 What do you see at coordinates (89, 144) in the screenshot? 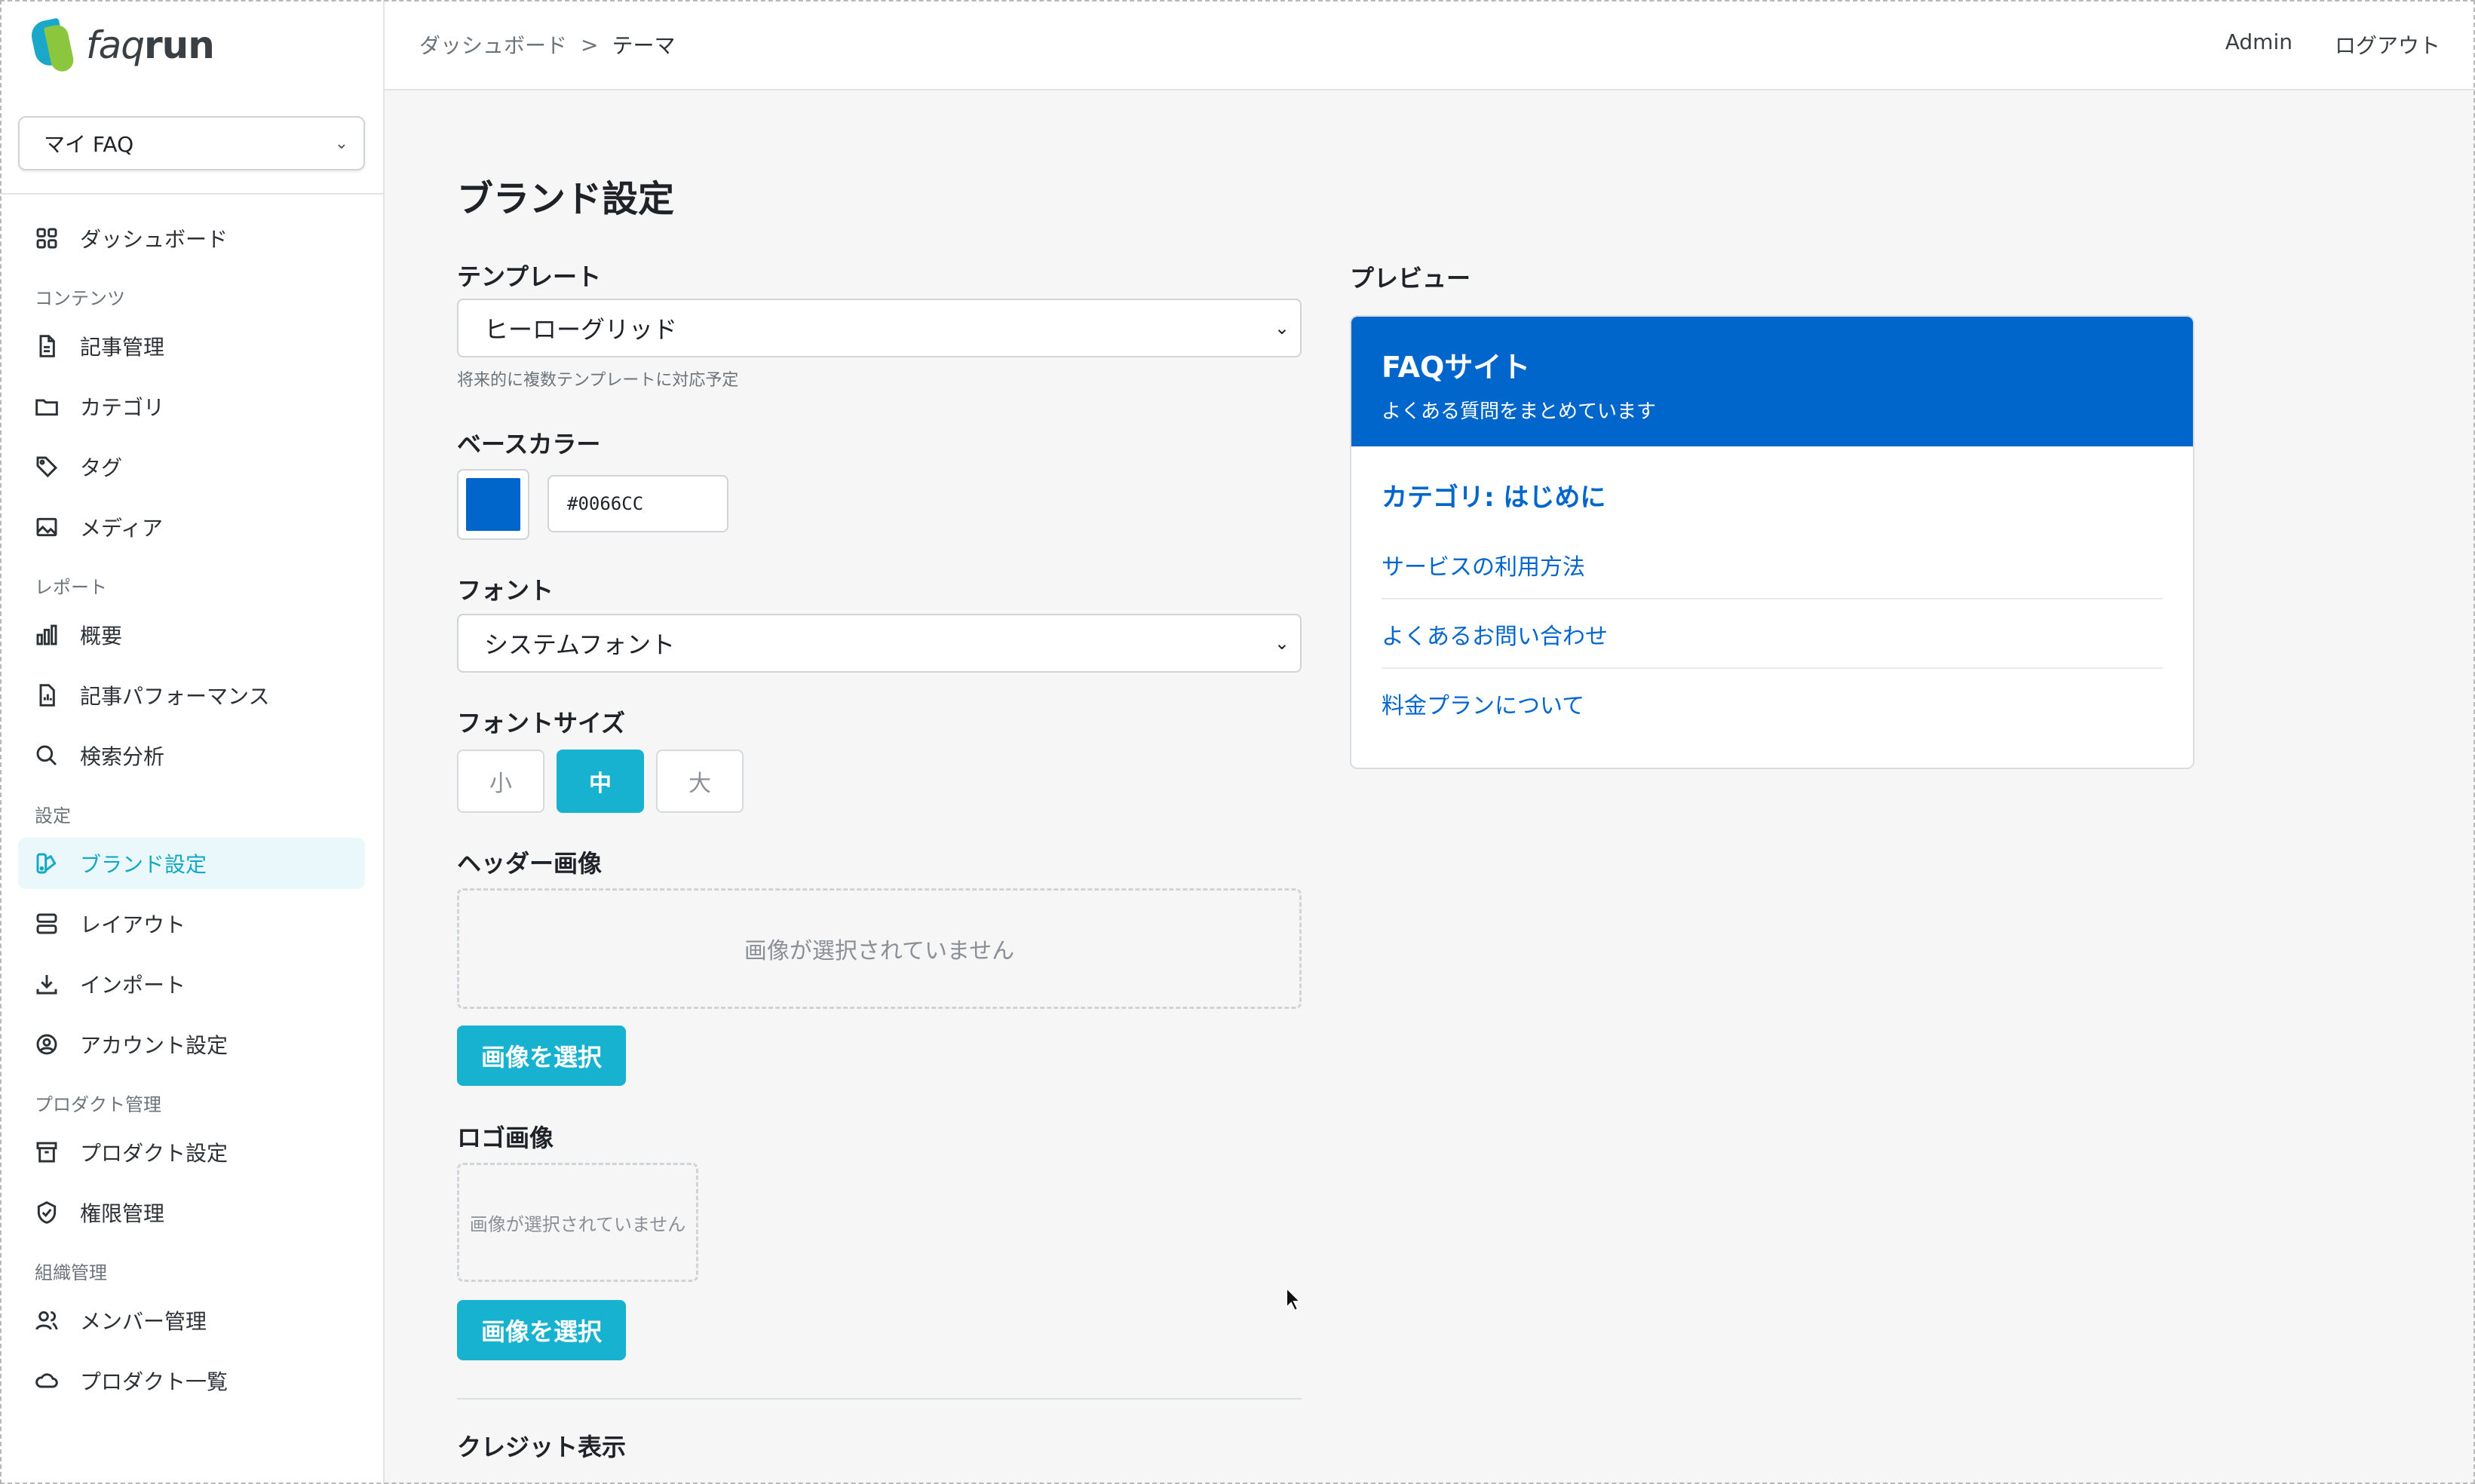
I see `project-select-value: マイ FAQ` at bounding box center [89, 144].